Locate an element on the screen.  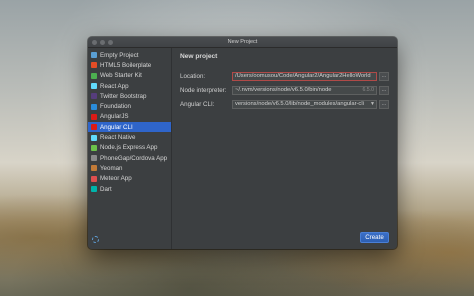
sidebar-item-react-app: React App is located at coordinates (129, 86).